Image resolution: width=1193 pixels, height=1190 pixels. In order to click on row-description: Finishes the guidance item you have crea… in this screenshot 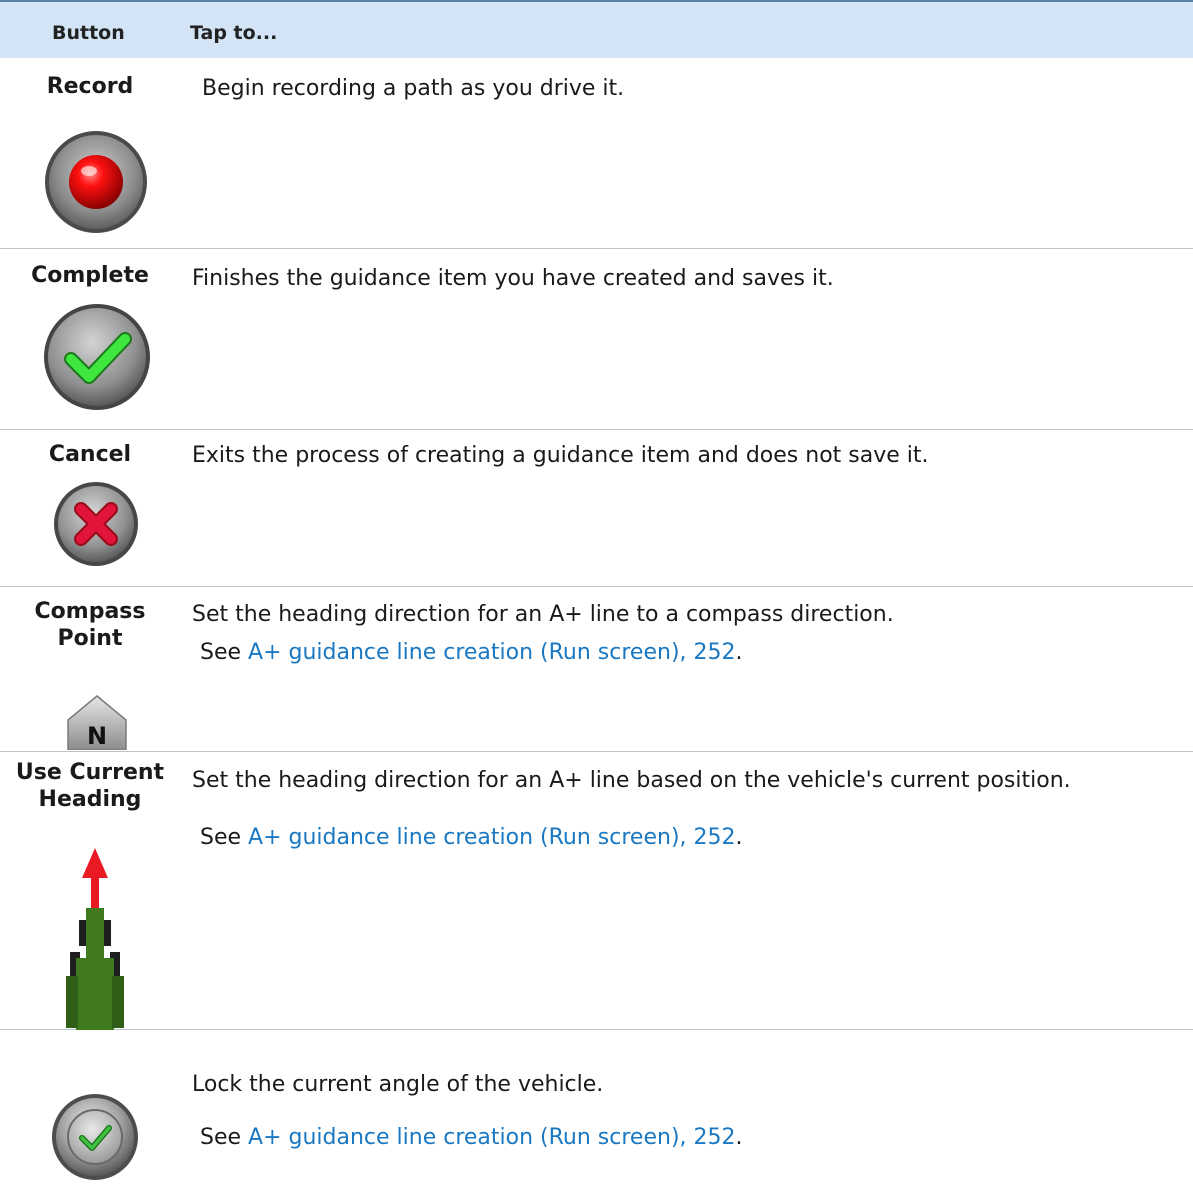, I will do `click(513, 278)`.